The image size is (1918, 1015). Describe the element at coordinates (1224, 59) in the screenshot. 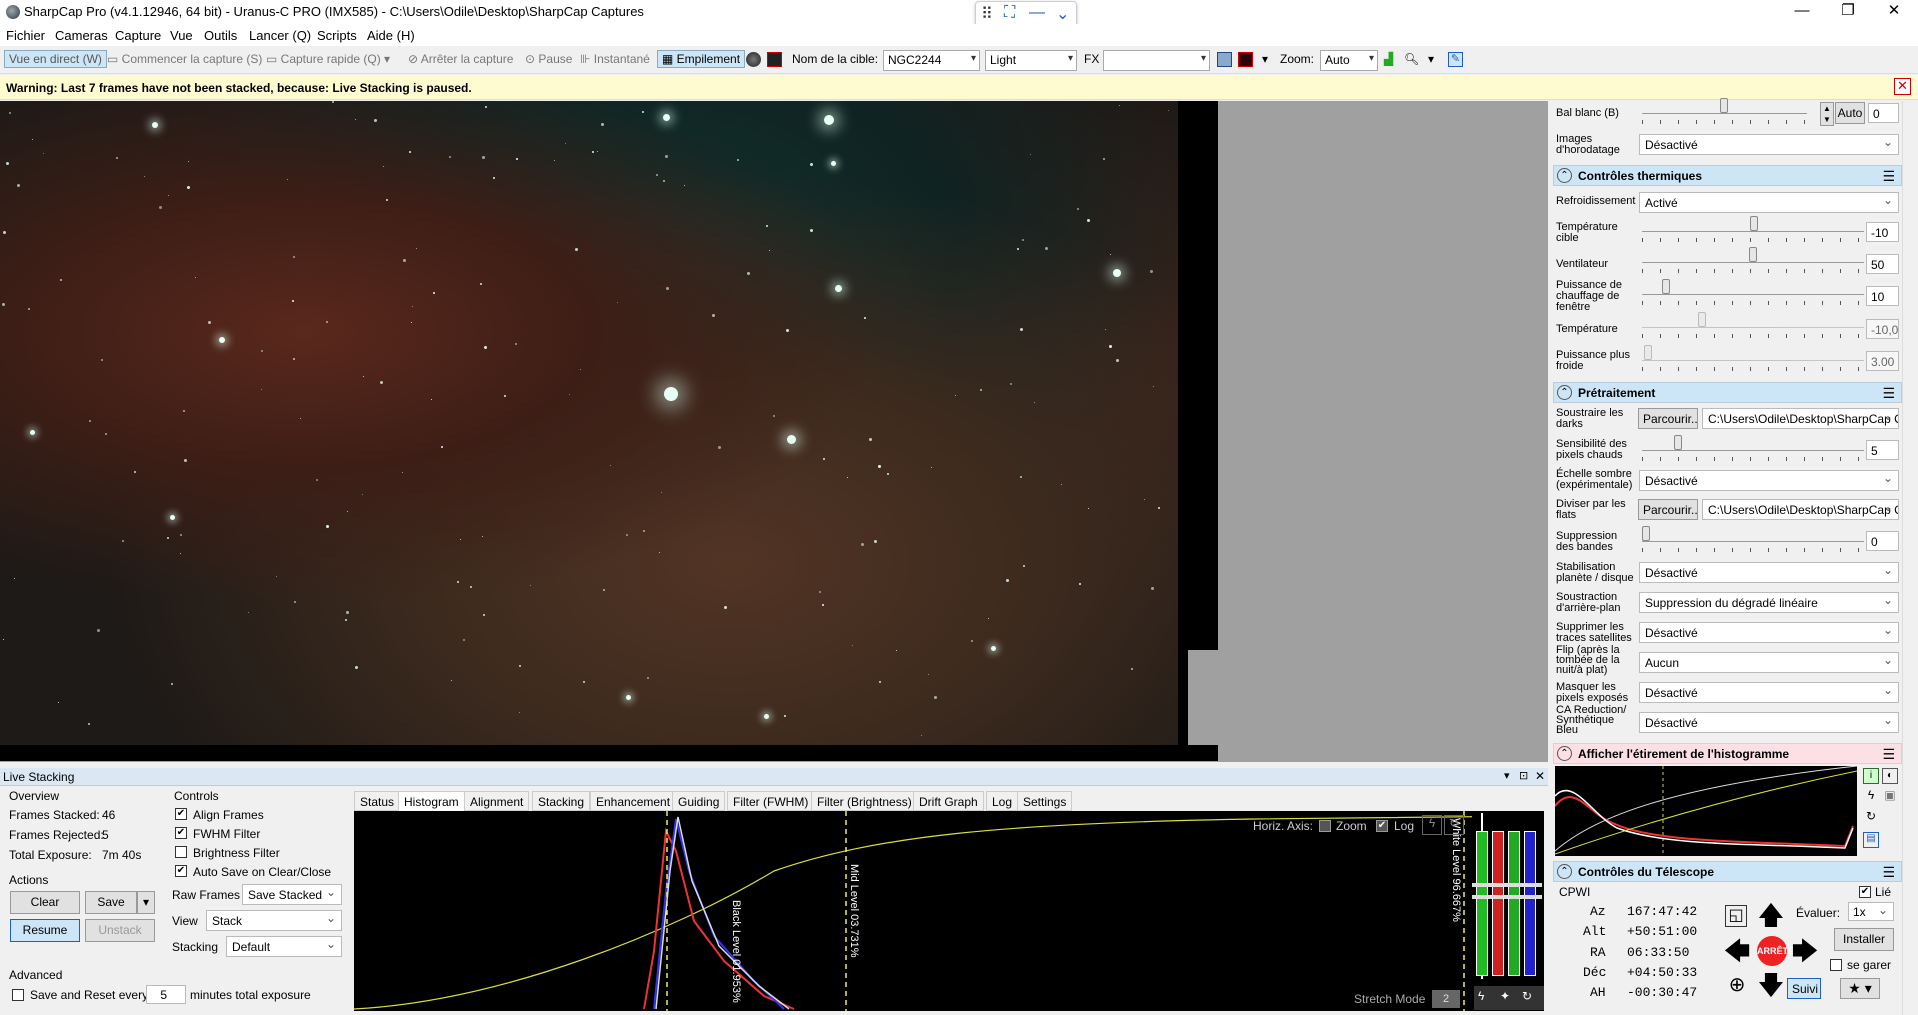

I see `display-mode-icon` at that location.